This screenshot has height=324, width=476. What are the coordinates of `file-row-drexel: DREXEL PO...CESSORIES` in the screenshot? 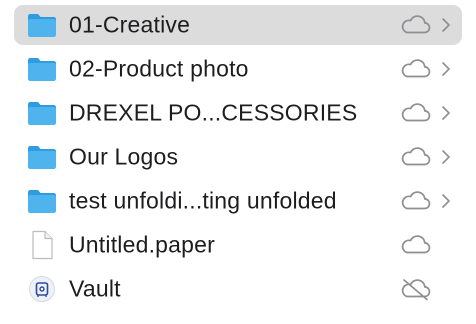 It's located at (238, 113).